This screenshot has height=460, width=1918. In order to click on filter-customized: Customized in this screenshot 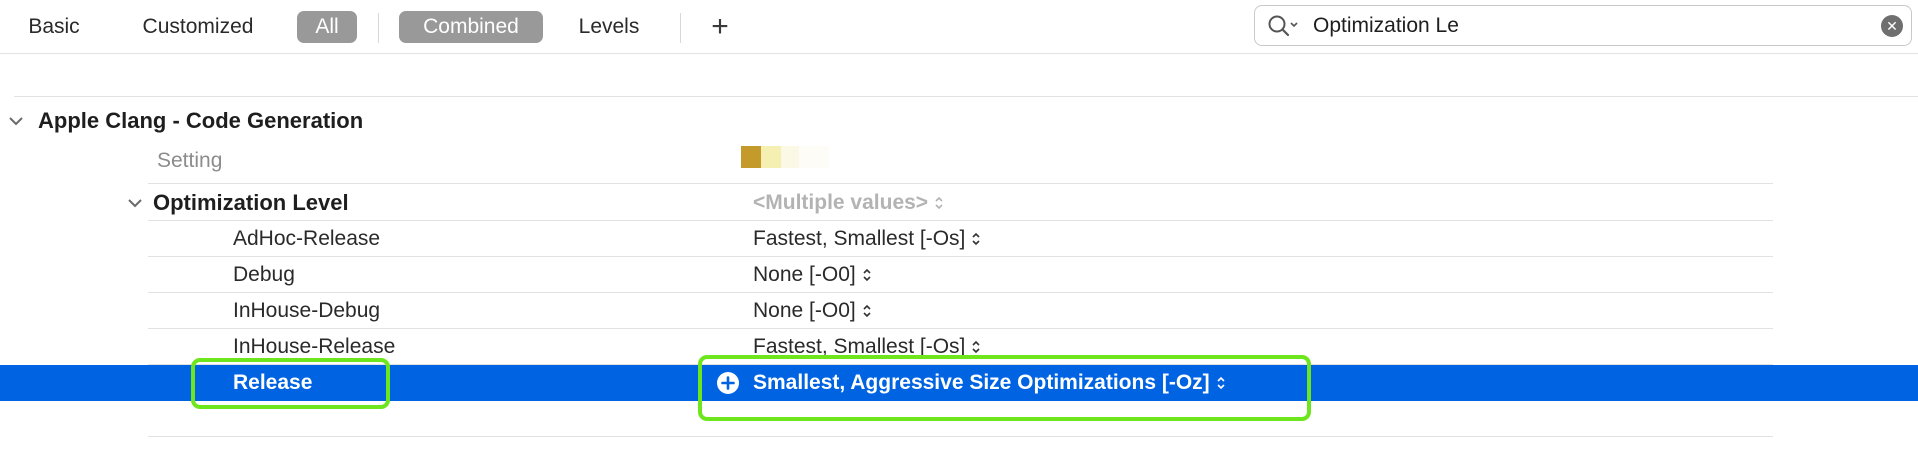, I will do `click(198, 27)`.